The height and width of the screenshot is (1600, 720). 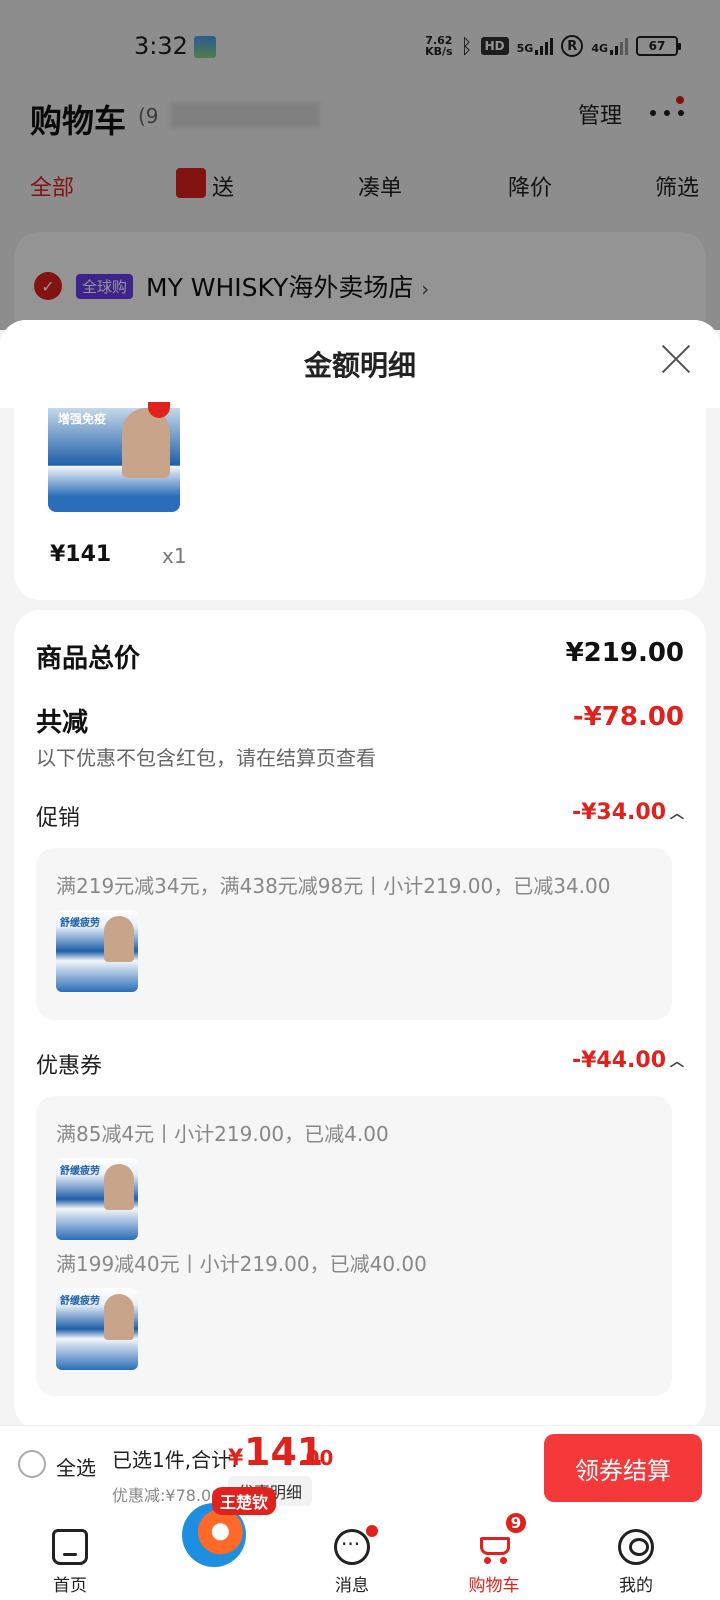 What do you see at coordinates (175, 1460) in the screenshot?
I see `selected-summary: 已选1件,合计:` at bounding box center [175, 1460].